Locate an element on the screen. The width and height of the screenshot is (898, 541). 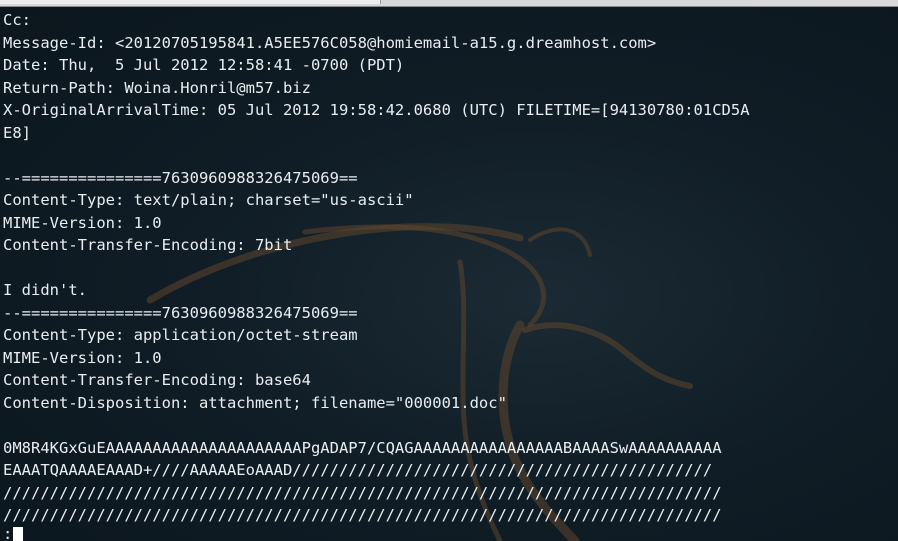
output-line: I didn't. is located at coordinates (45, 290).